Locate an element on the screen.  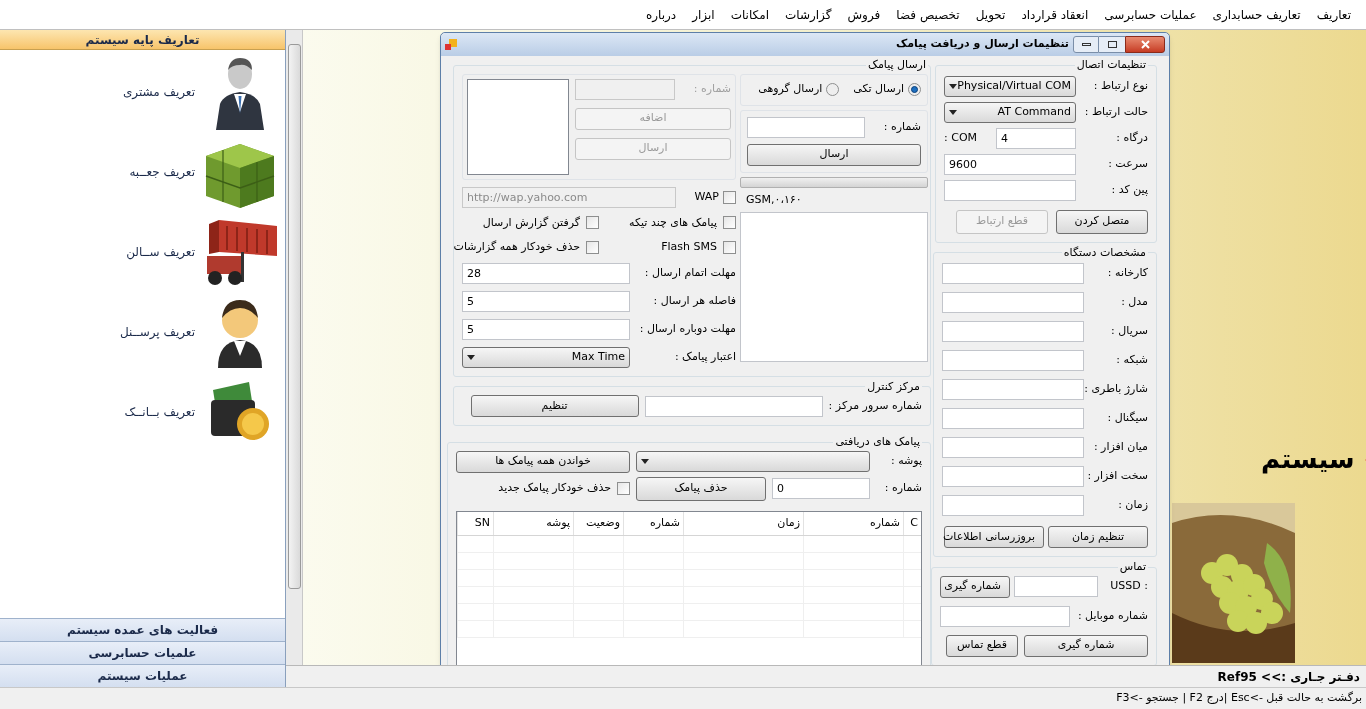
sidebar-item: تعریف مشتری is located at coordinates (158, 92).